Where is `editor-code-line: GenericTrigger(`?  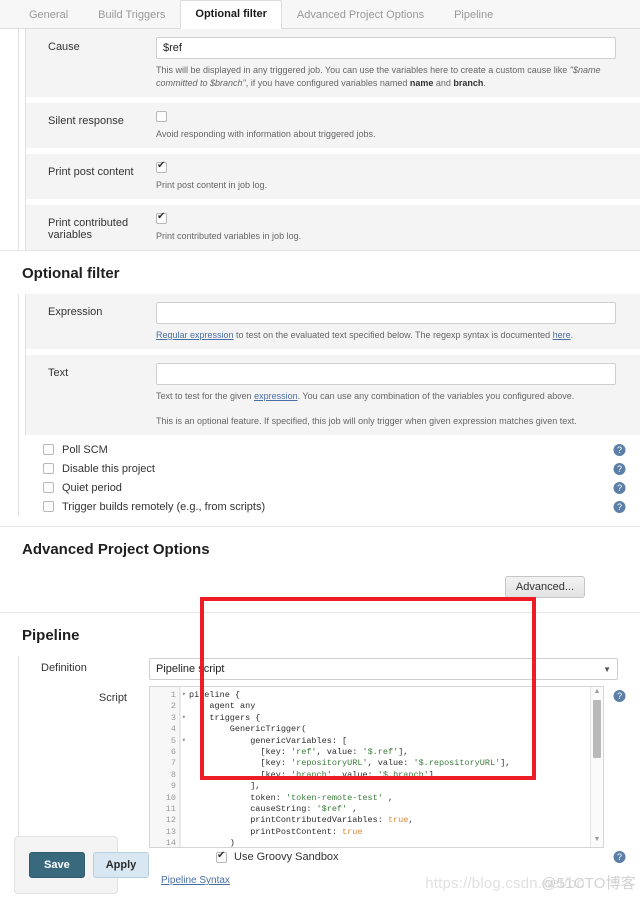
editor-code-line: GenericTrigger( is located at coordinates (248, 729).